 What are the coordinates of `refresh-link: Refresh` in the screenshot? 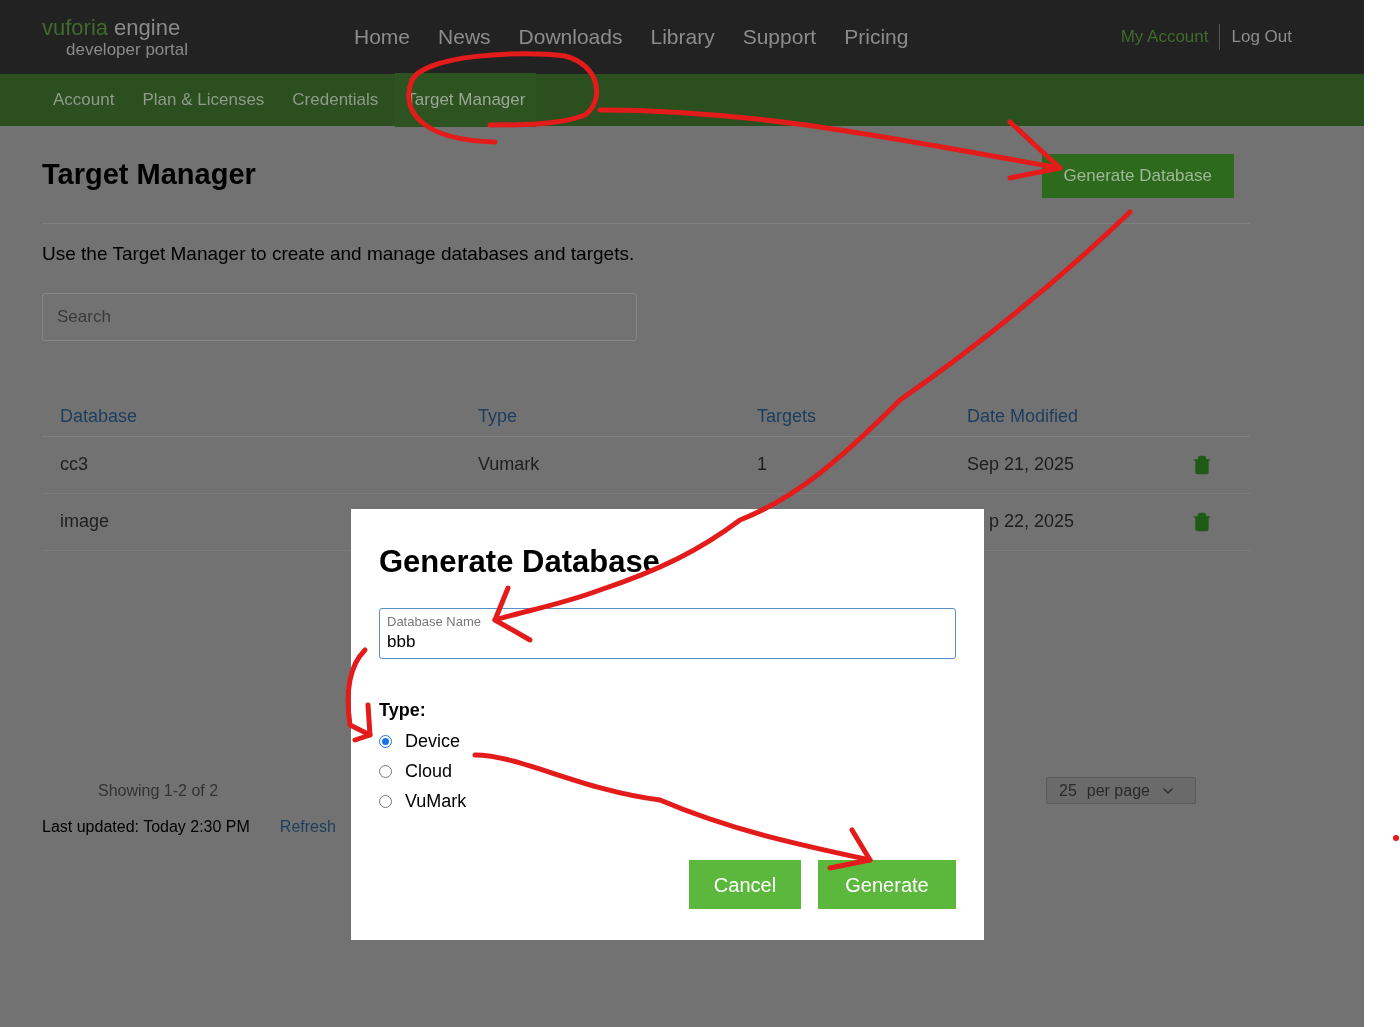 It's located at (307, 826).